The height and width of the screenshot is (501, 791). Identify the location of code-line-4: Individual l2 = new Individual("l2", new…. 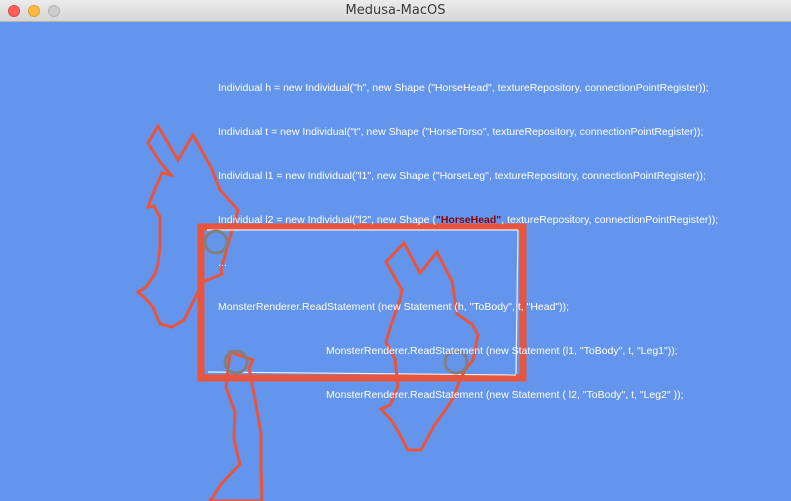
(468, 220).